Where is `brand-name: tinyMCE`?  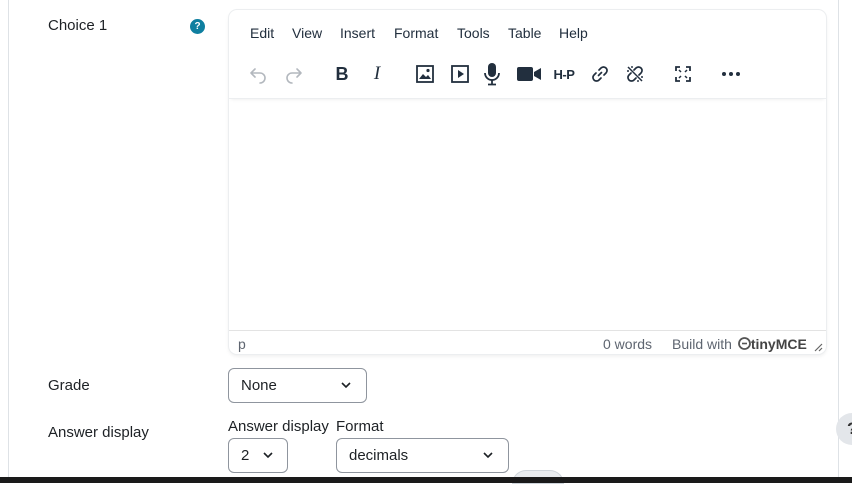 brand-name: tinyMCE is located at coordinates (778, 344).